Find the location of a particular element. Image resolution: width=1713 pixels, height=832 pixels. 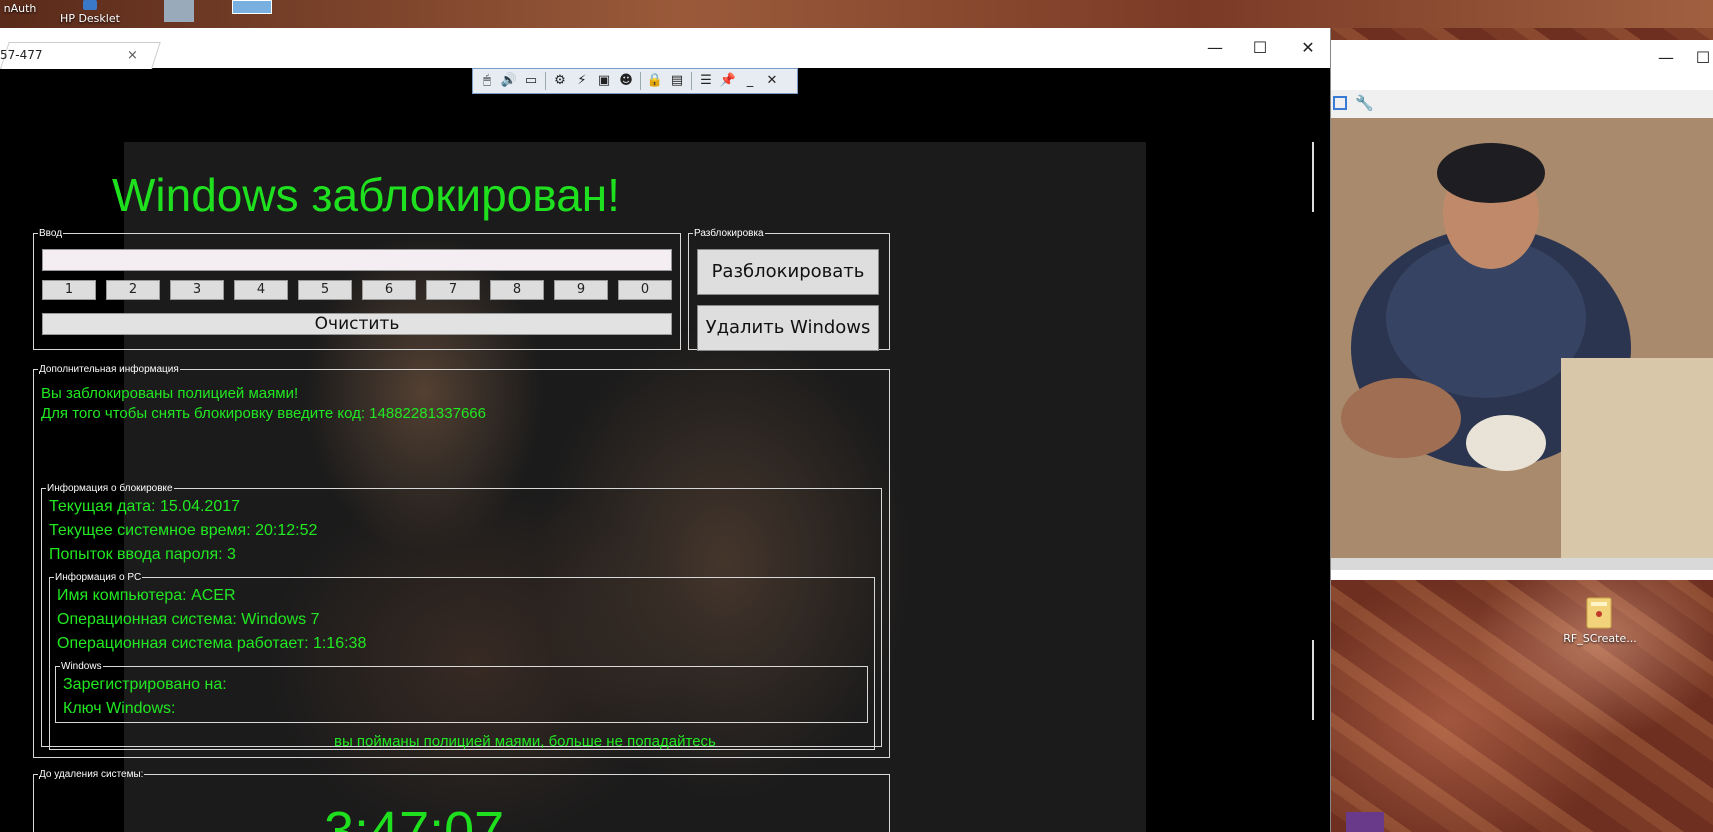

current-date: Текущая дата: 15.04.2017 is located at coordinates (145, 506).